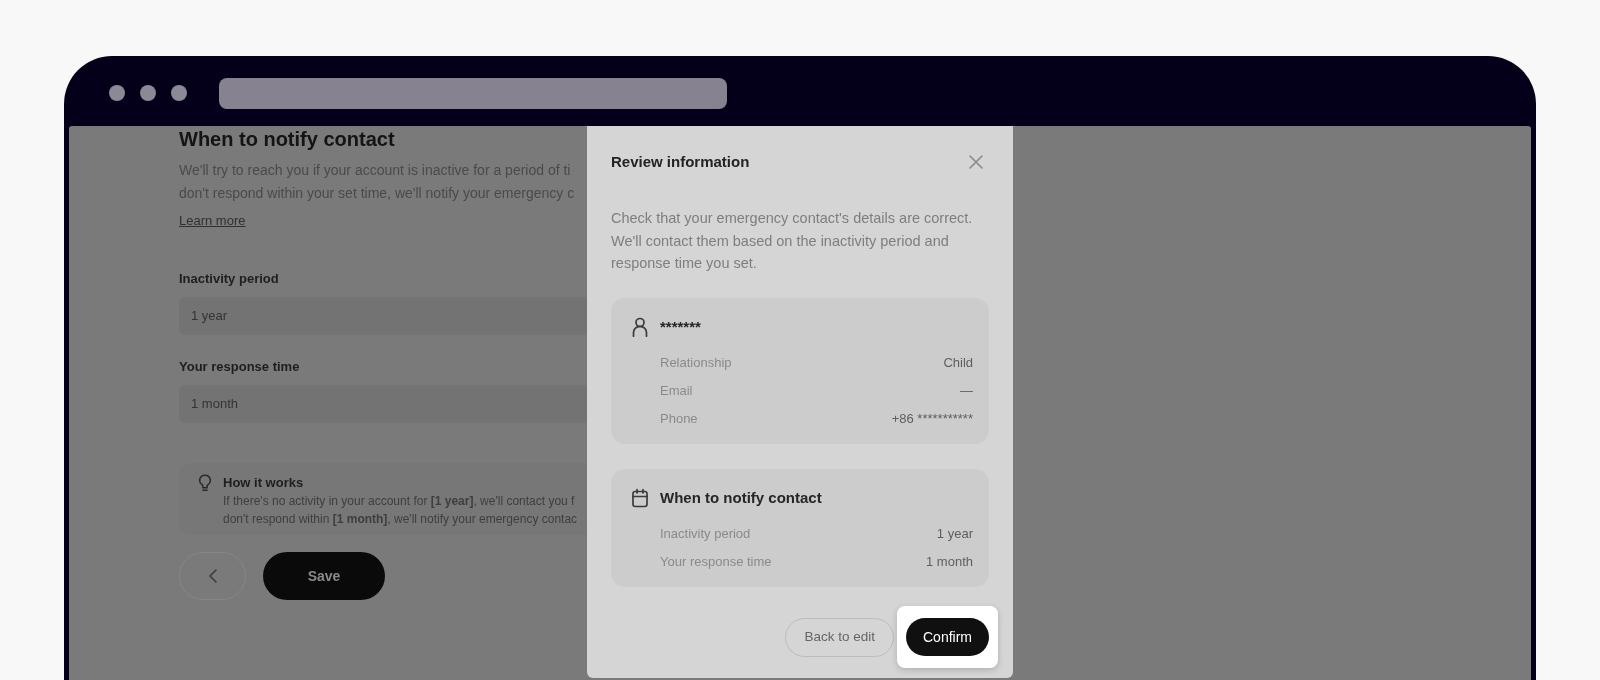 This screenshot has height=680, width=1600. I want to click on page-heading: When to notify contact, so click(287, 139).